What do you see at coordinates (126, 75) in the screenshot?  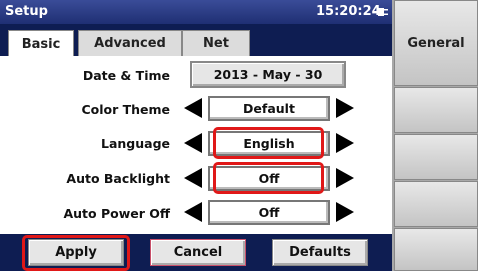 I see `date-time-label: Date & Time` at bounding box center [126, 75].